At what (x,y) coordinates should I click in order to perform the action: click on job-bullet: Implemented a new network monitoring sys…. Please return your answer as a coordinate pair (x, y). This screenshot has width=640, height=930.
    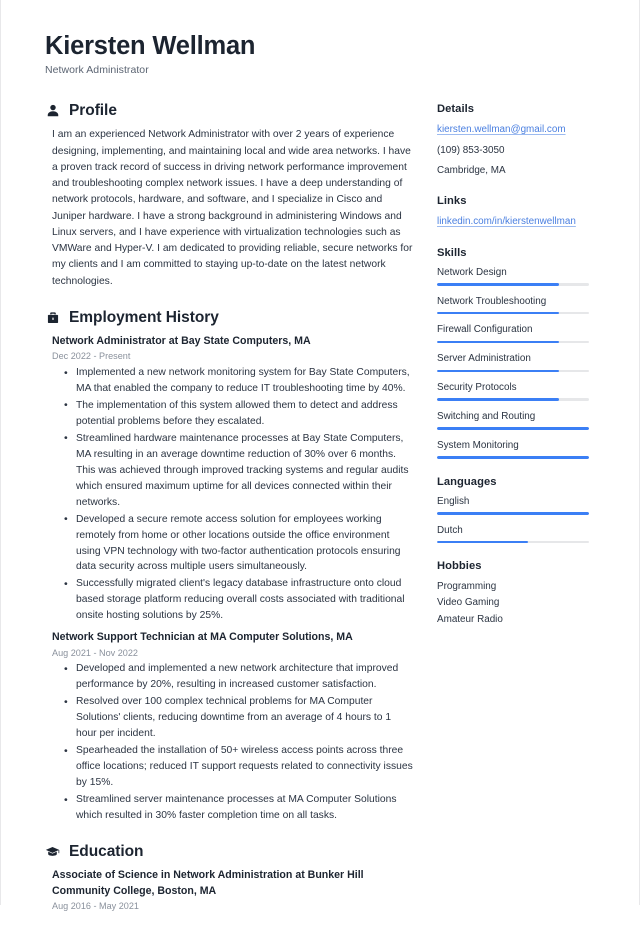
    Looking at the image, I should click on (238, 381).